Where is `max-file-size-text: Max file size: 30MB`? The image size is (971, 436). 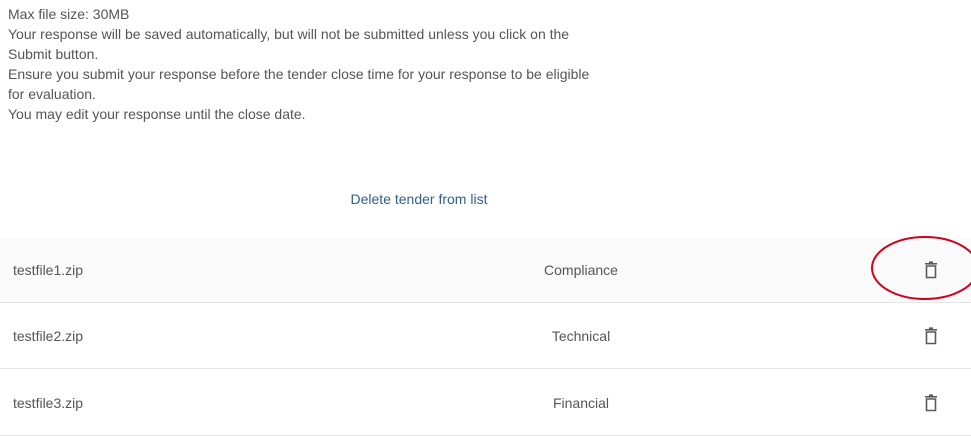 max-file-size-text: Max file size: 30MB is located at coordinates (69, 14).